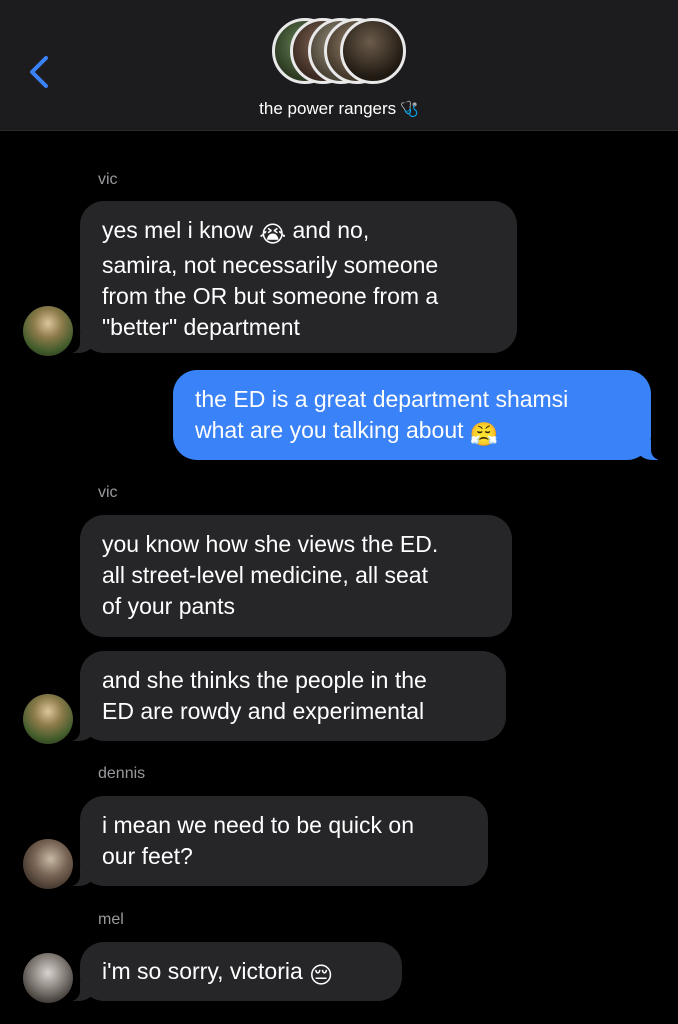 The image size is (678, 1024). I want to click on back-button, so click(40, 72).